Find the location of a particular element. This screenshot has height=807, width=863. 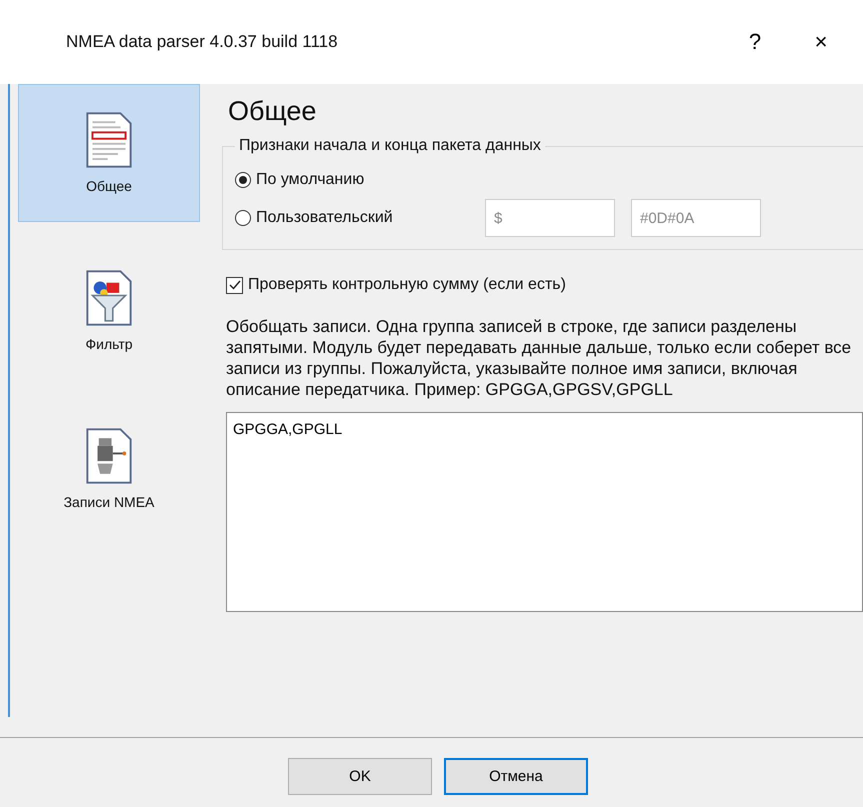

checkmark-icon is located at coordinates (235, 285).